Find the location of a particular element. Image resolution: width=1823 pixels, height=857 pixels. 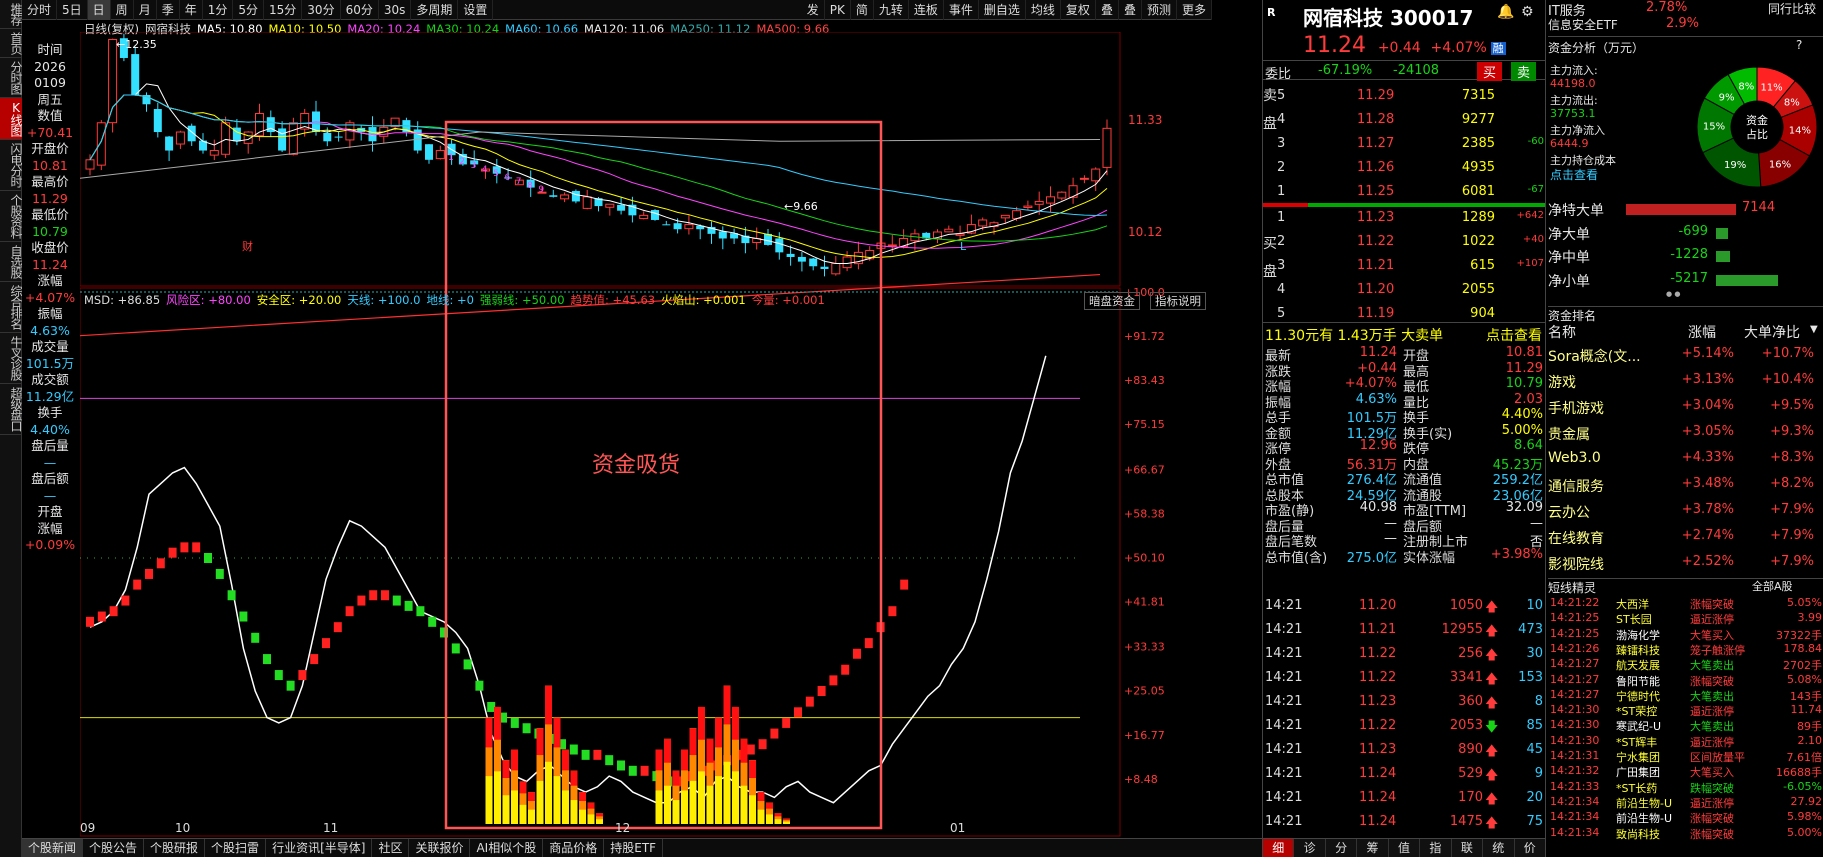

period-1: 5日 is located at coordinates (72, 10).